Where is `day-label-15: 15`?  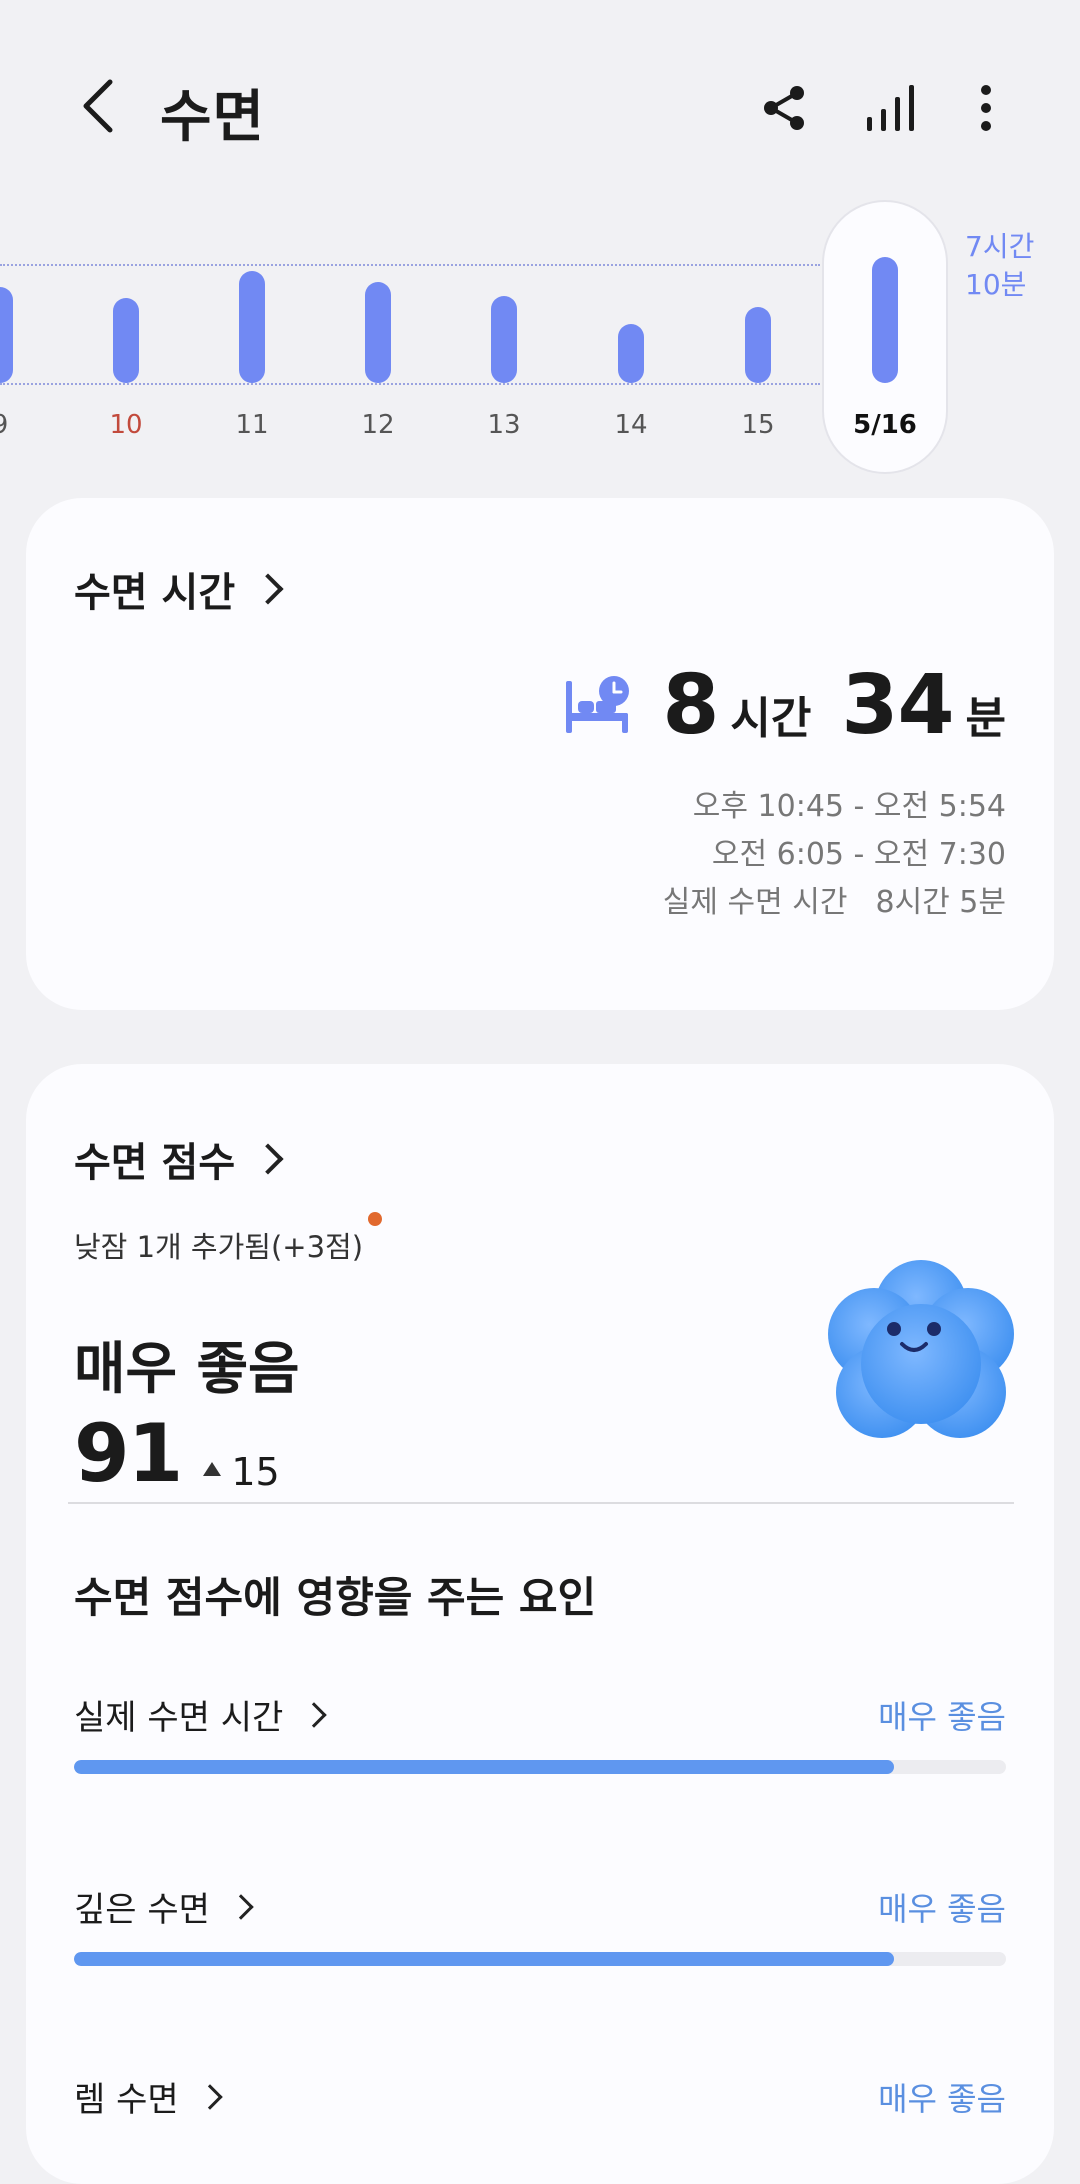 day-label-15: 15 is located at coordinates (758, 425).